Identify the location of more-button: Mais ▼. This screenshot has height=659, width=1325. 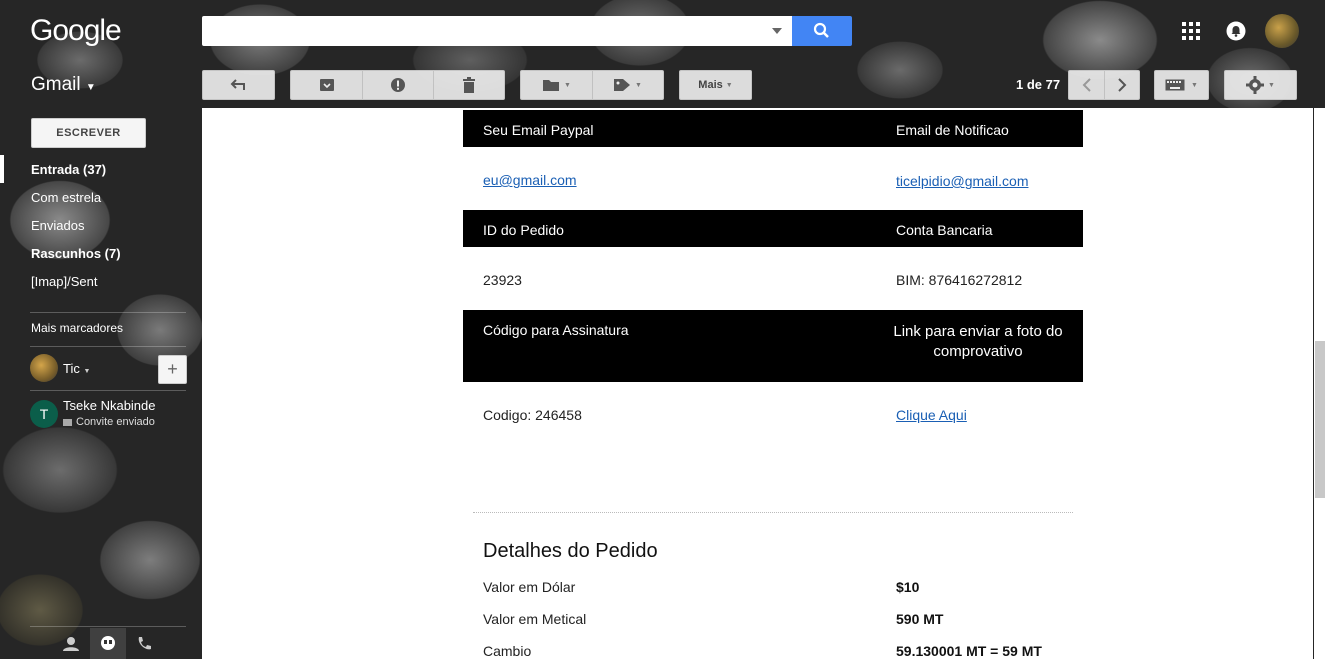
(715, 85).